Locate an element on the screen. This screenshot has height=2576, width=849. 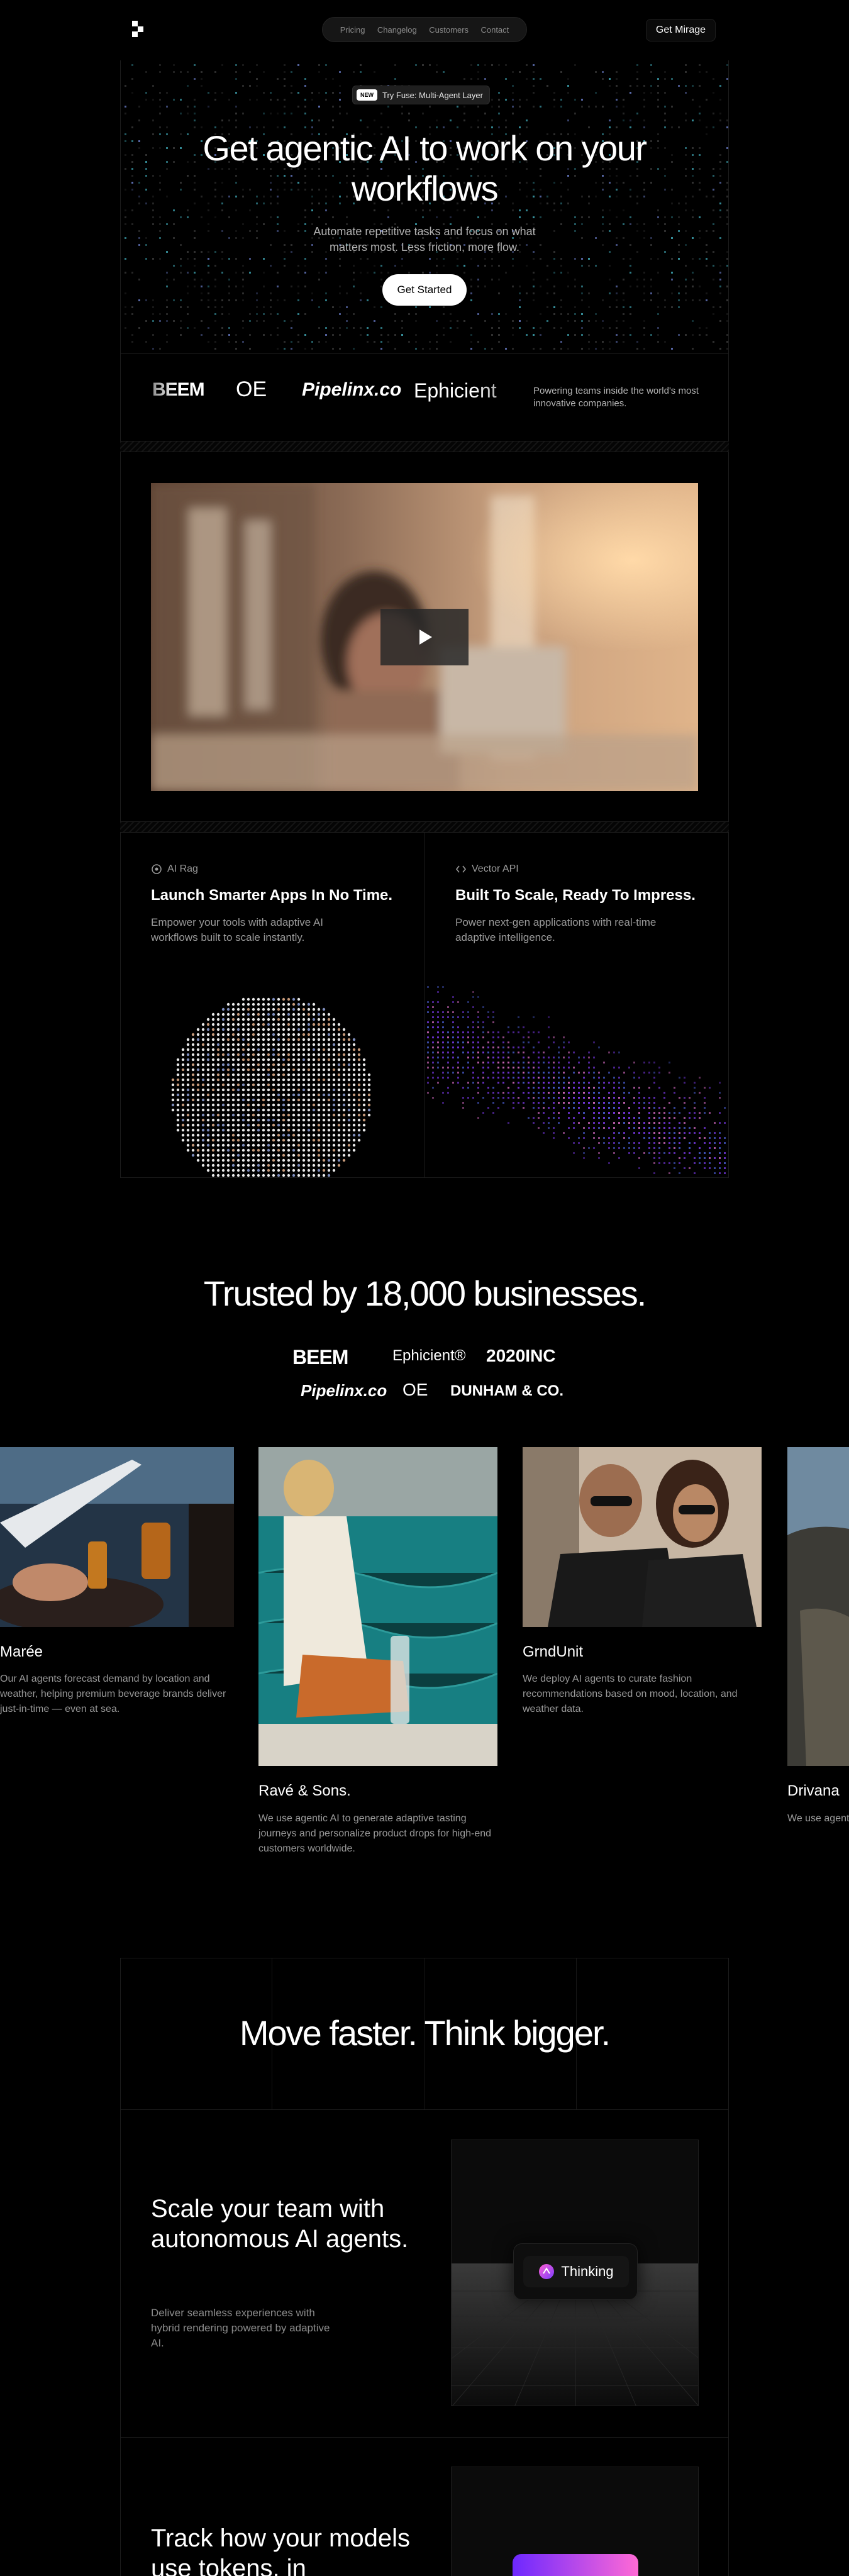
customer-image-rave is located at coordinates (377, 1606).